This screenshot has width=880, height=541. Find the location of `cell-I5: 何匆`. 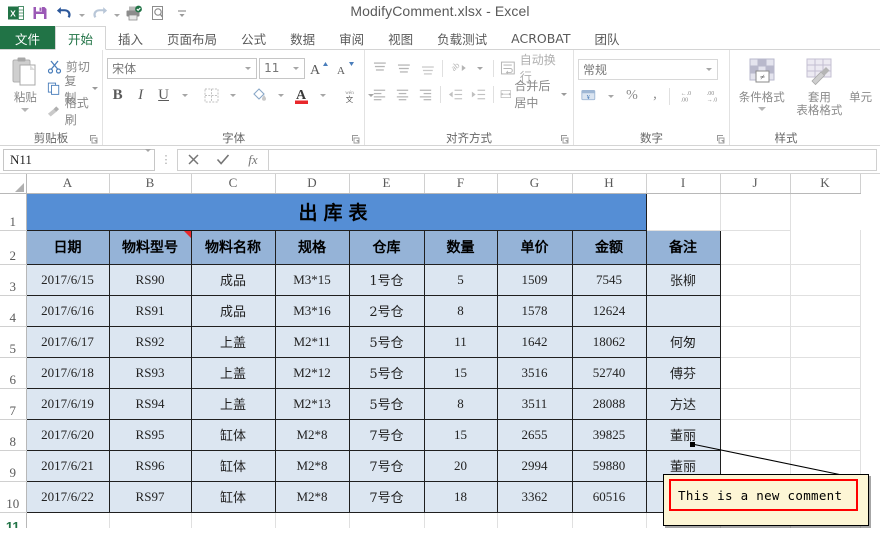

cell-I5: 何匆 is located at coordinates (683, 341).